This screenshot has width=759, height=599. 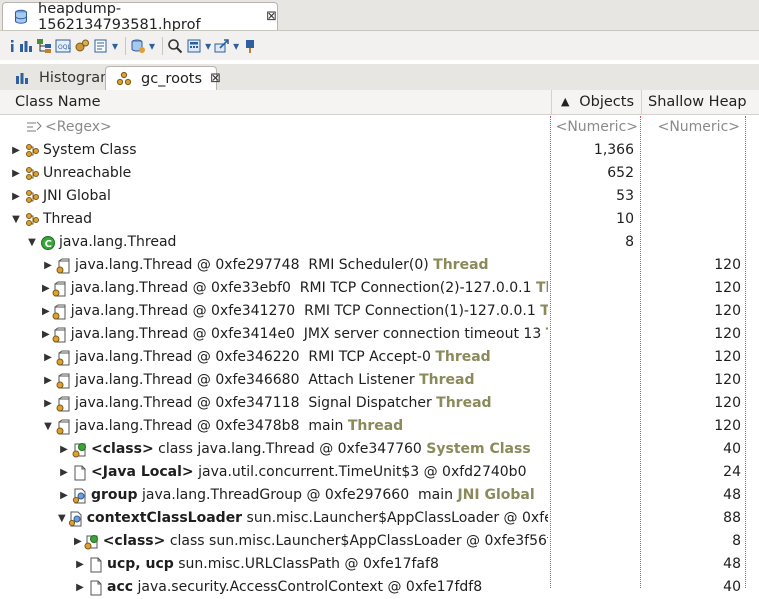 I want to click on row-text: java.lang.Thread @ 0xfe3478b8 main, so click(x=211, y=426).